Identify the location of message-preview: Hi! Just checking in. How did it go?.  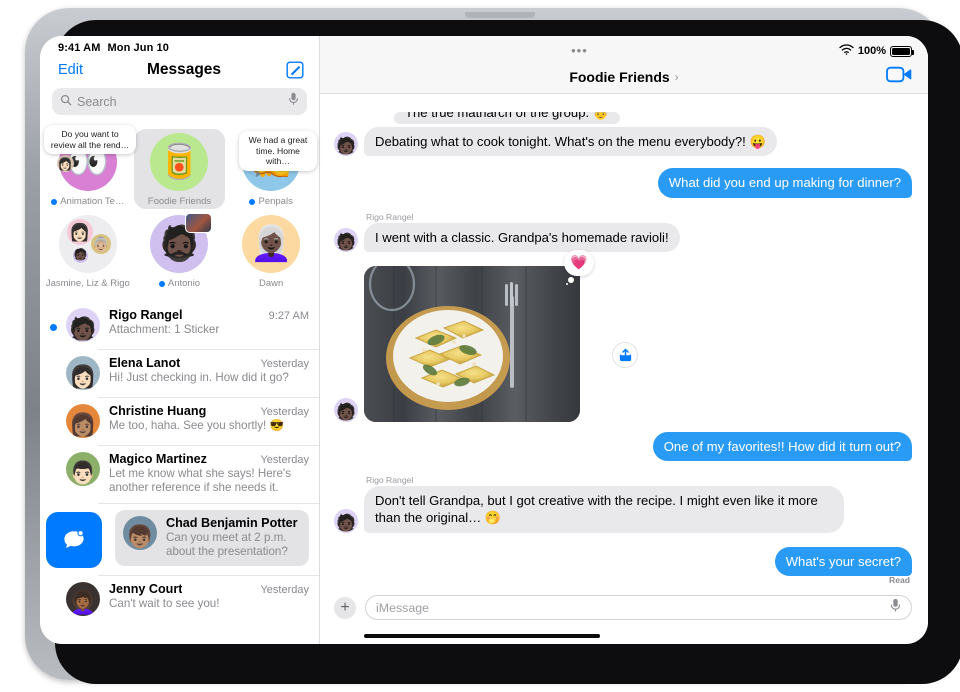
(199, 377).